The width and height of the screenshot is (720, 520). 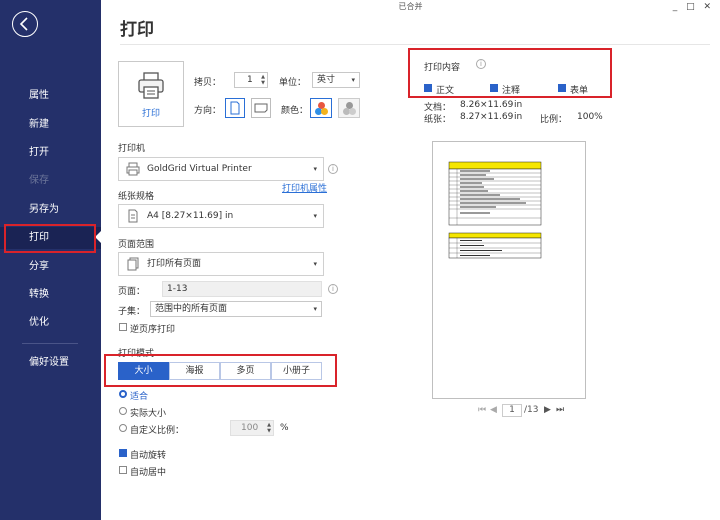 What do you see at coordinates (174, 264) in the screenshot?
I see `page-range-value: 打印所有页面` at bounding box center [174, 264].